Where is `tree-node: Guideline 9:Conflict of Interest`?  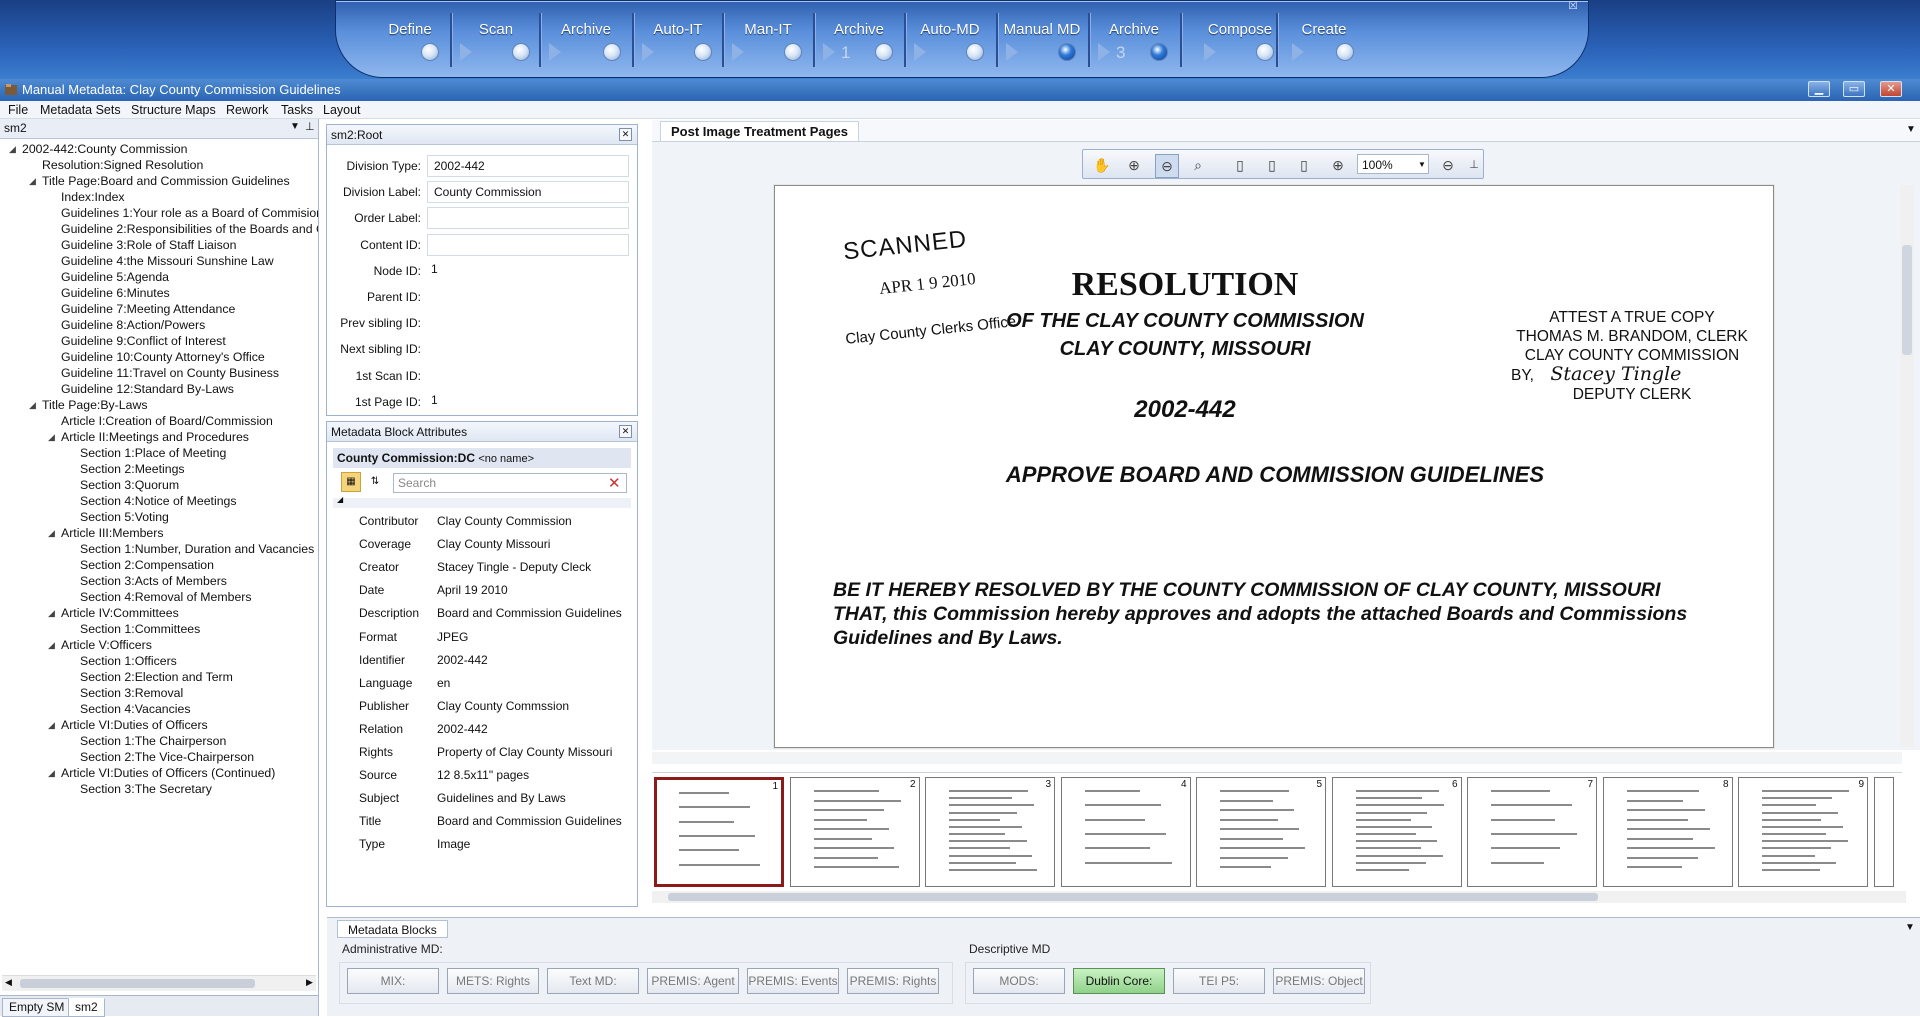
tree-node: Guideline 9:Conflict of Interest is located at coordinates (143, 341).